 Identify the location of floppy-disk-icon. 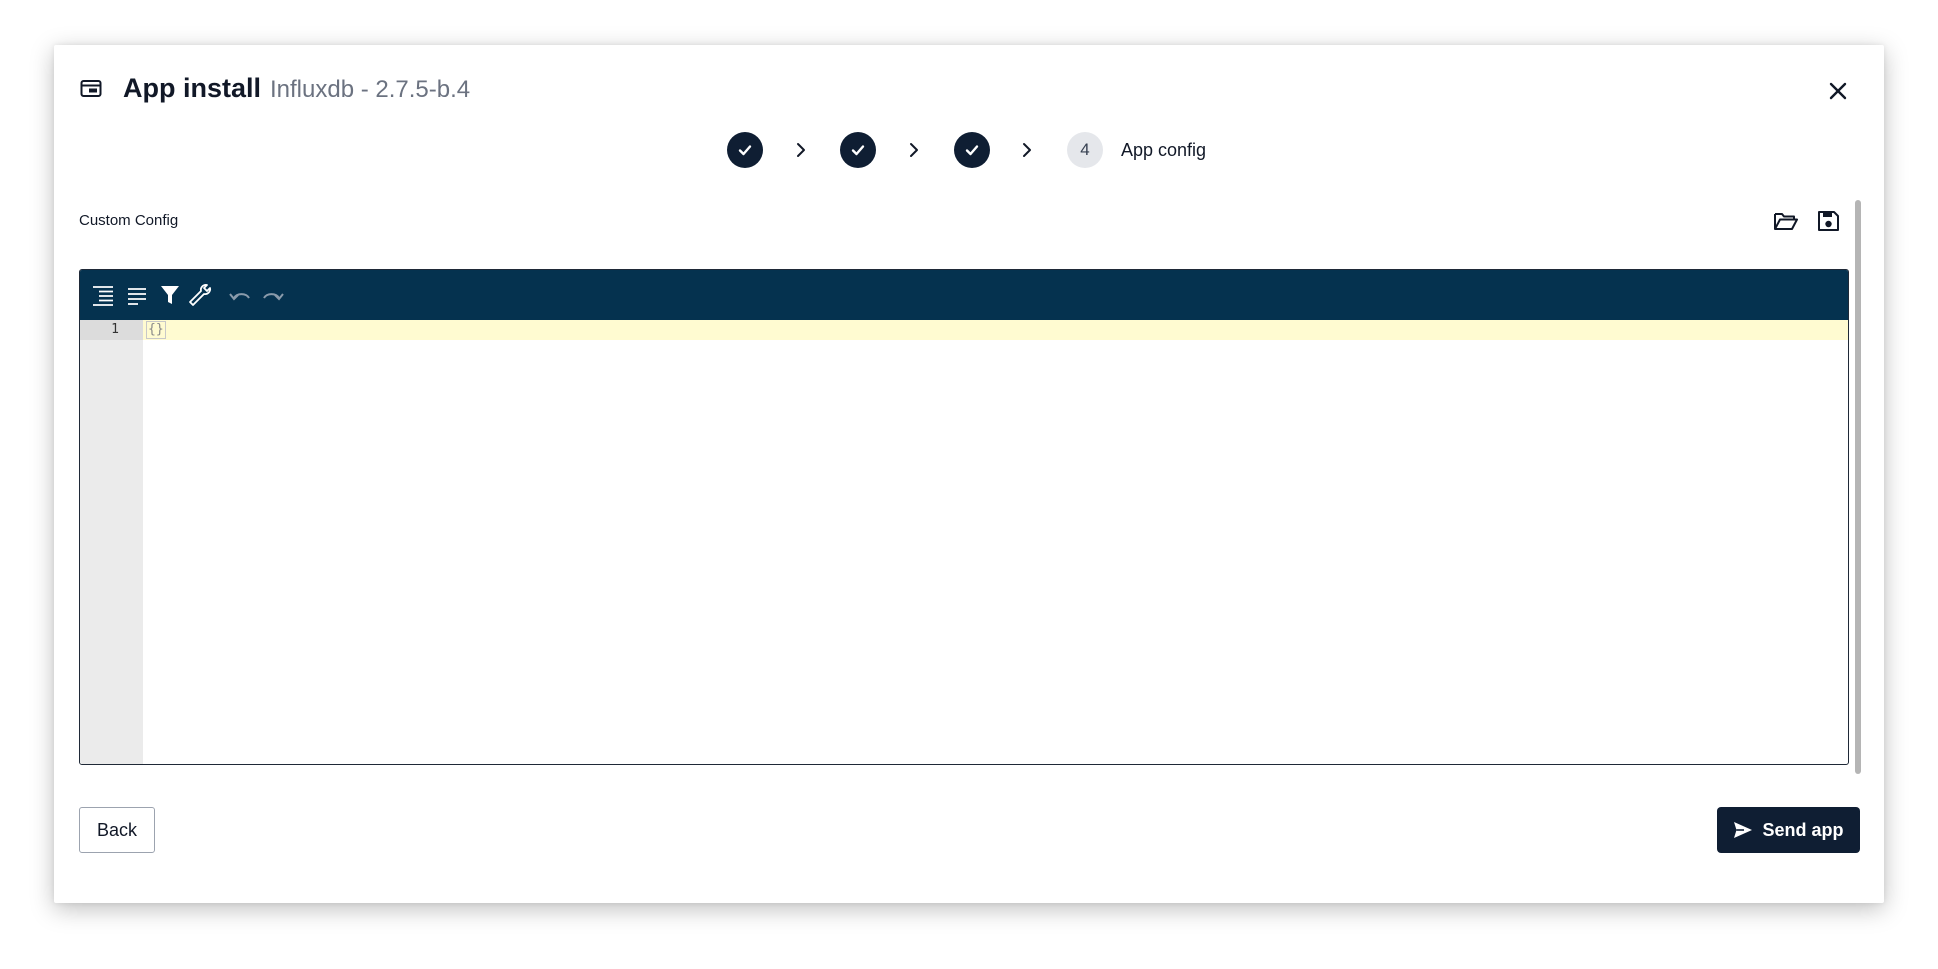
(1829, 221).